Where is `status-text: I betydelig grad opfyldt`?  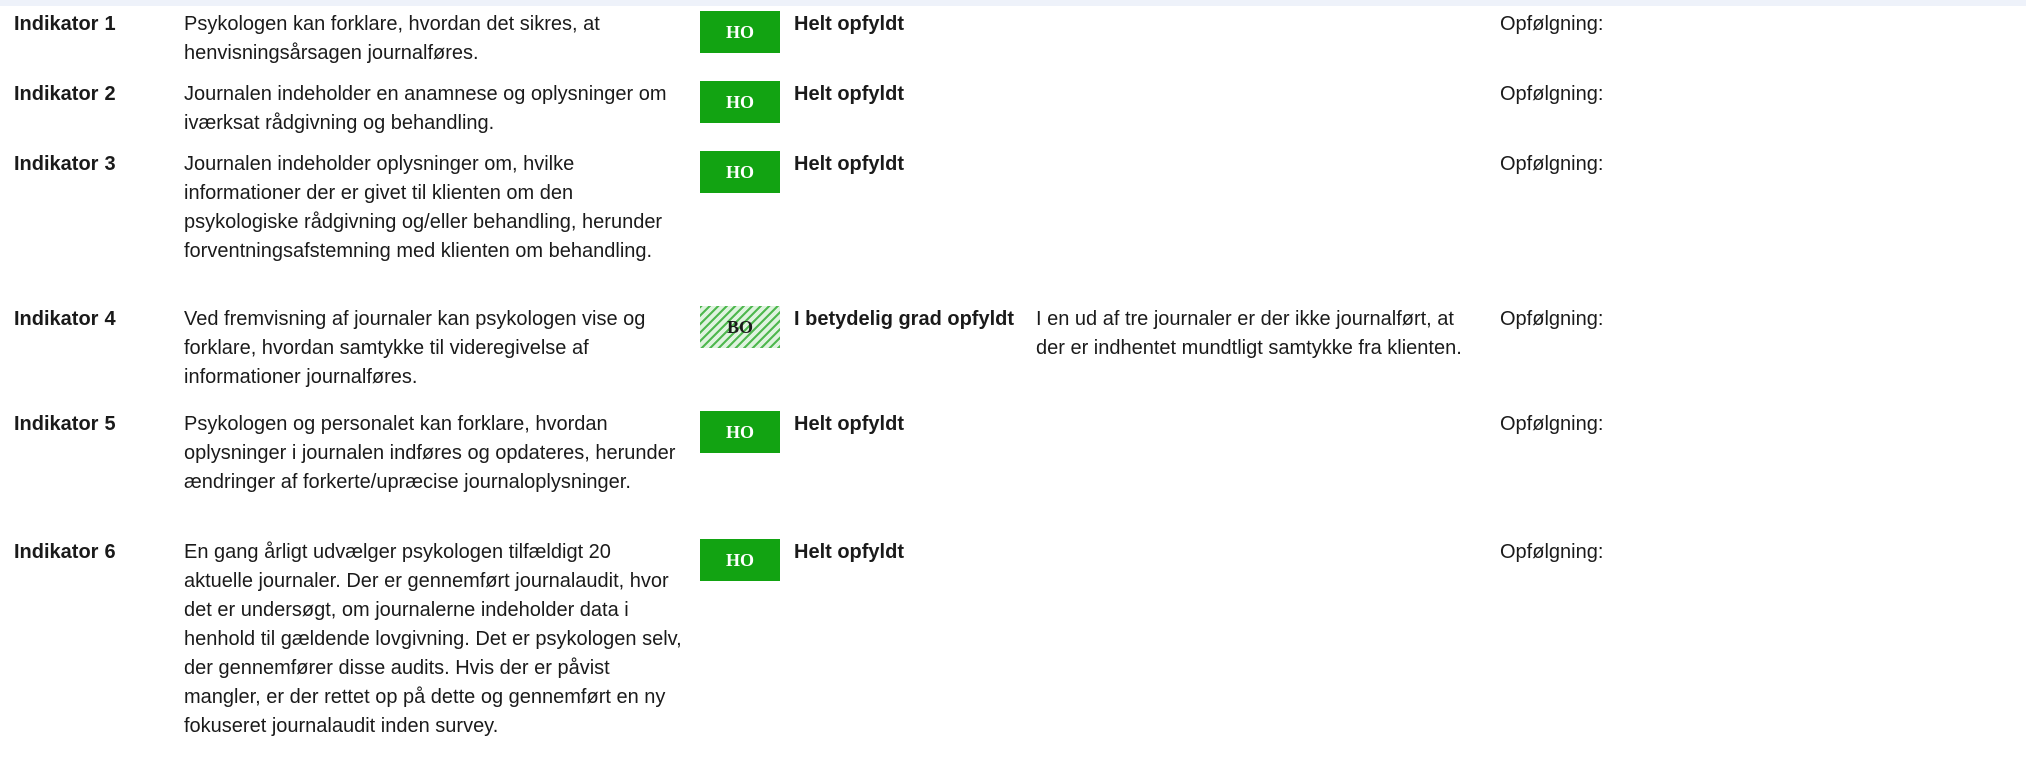
status-text: I betydelig grad opfyldt is located at coordinates (904, 319).